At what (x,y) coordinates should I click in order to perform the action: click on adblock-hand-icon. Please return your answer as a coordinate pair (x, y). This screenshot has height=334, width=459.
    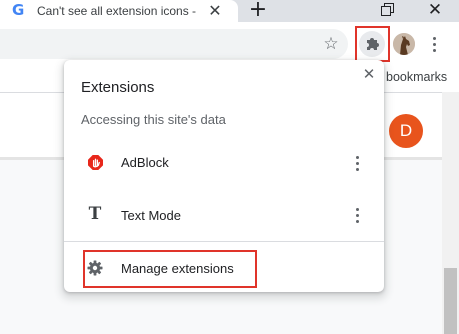
    Looking at the image, I should click on (95, 162).